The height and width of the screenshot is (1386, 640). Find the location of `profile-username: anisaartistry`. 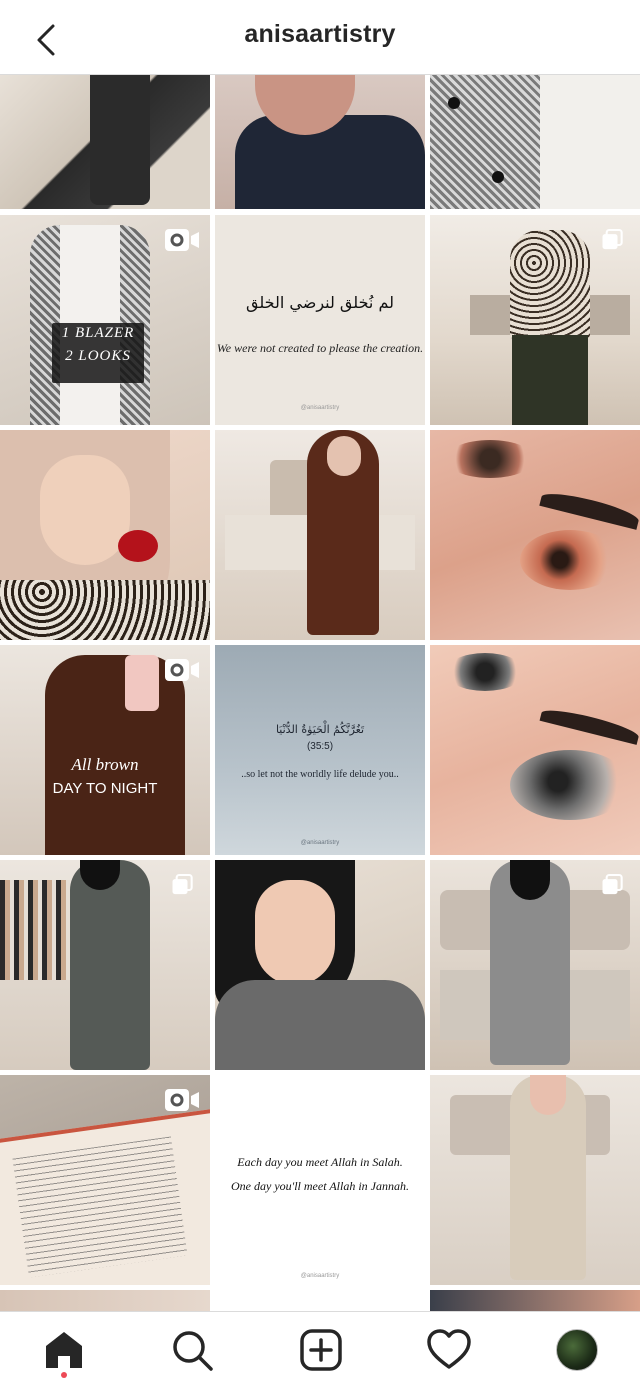

profile-username: anisaartistry is located at coordinates (320, 34).